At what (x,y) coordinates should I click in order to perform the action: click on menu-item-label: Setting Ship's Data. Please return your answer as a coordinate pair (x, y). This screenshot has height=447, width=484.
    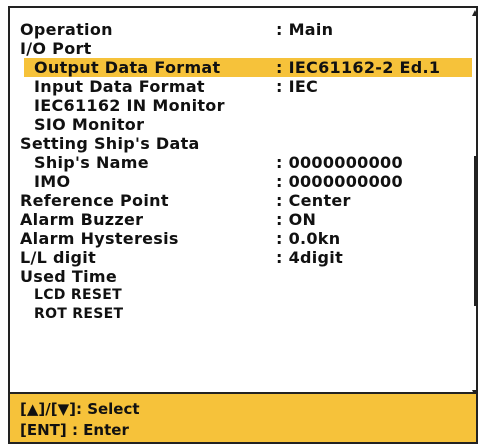
    Looking at the image, I should click on (110, 143).